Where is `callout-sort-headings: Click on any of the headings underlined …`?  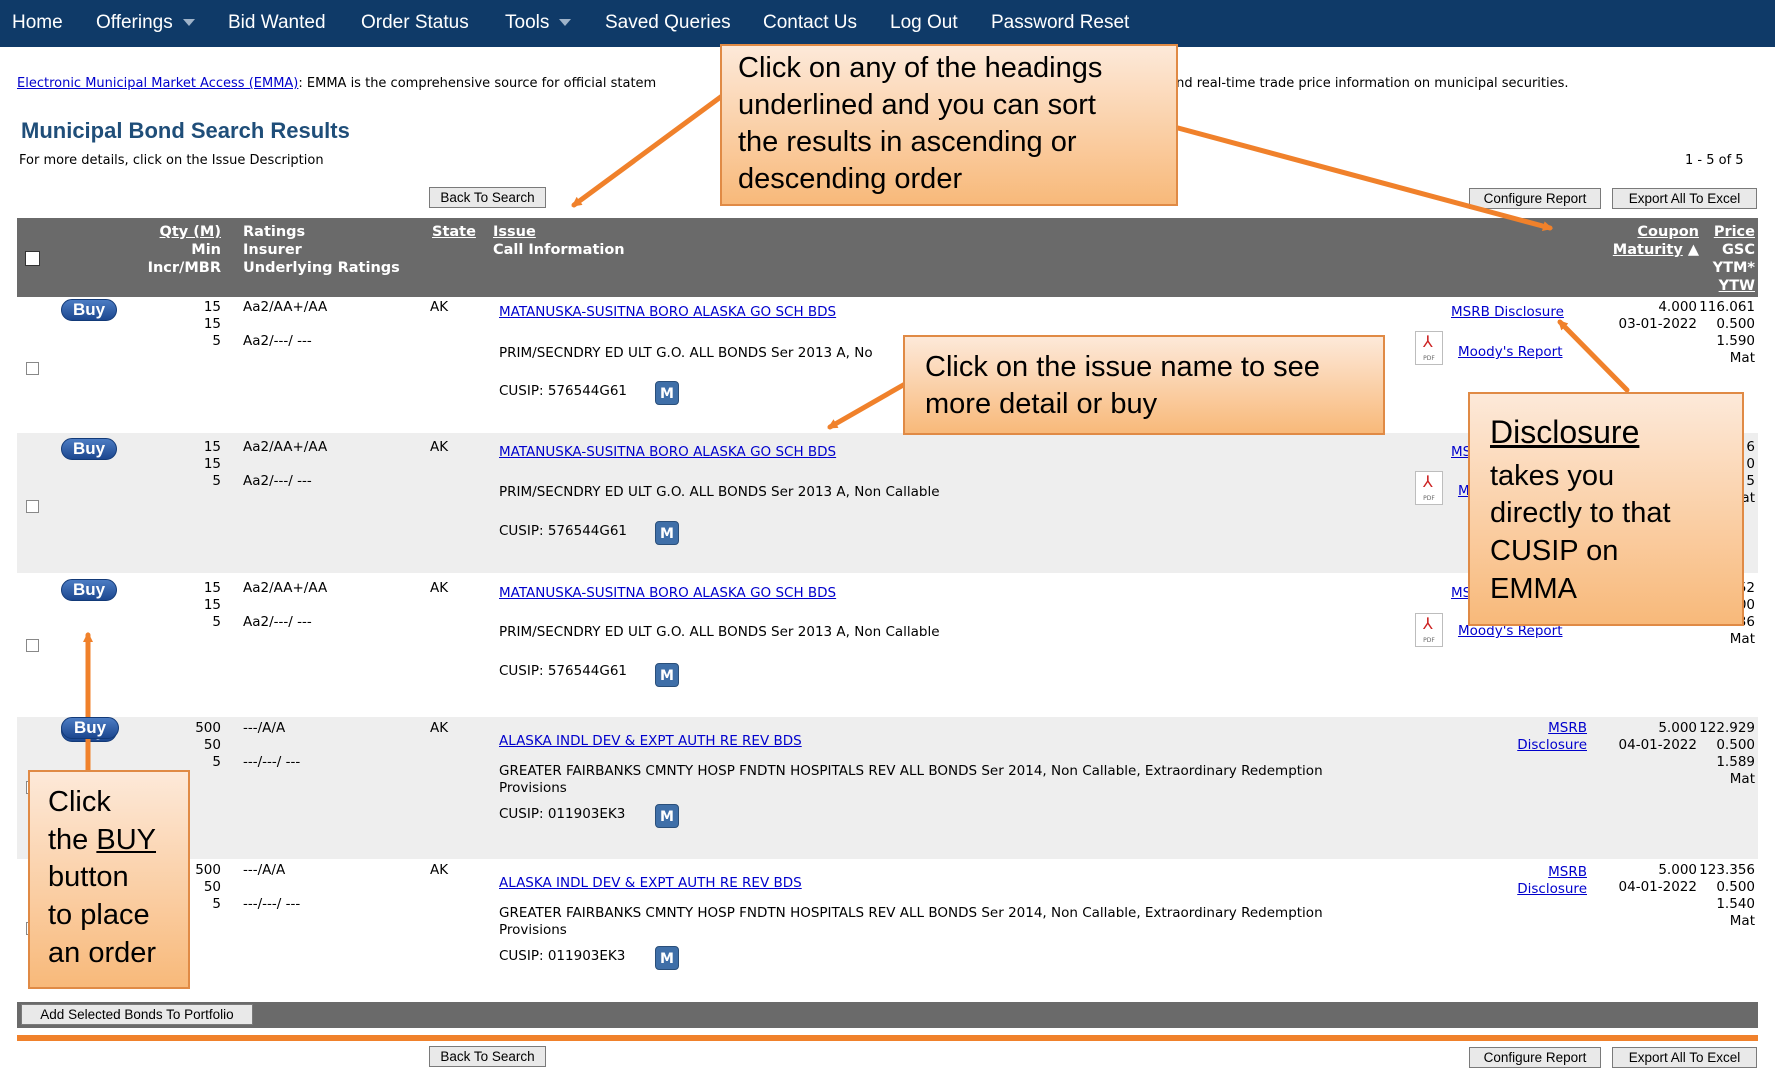
callout-sort-headings: Click on any of the headings underlined … is located at coordinates (949, 125).